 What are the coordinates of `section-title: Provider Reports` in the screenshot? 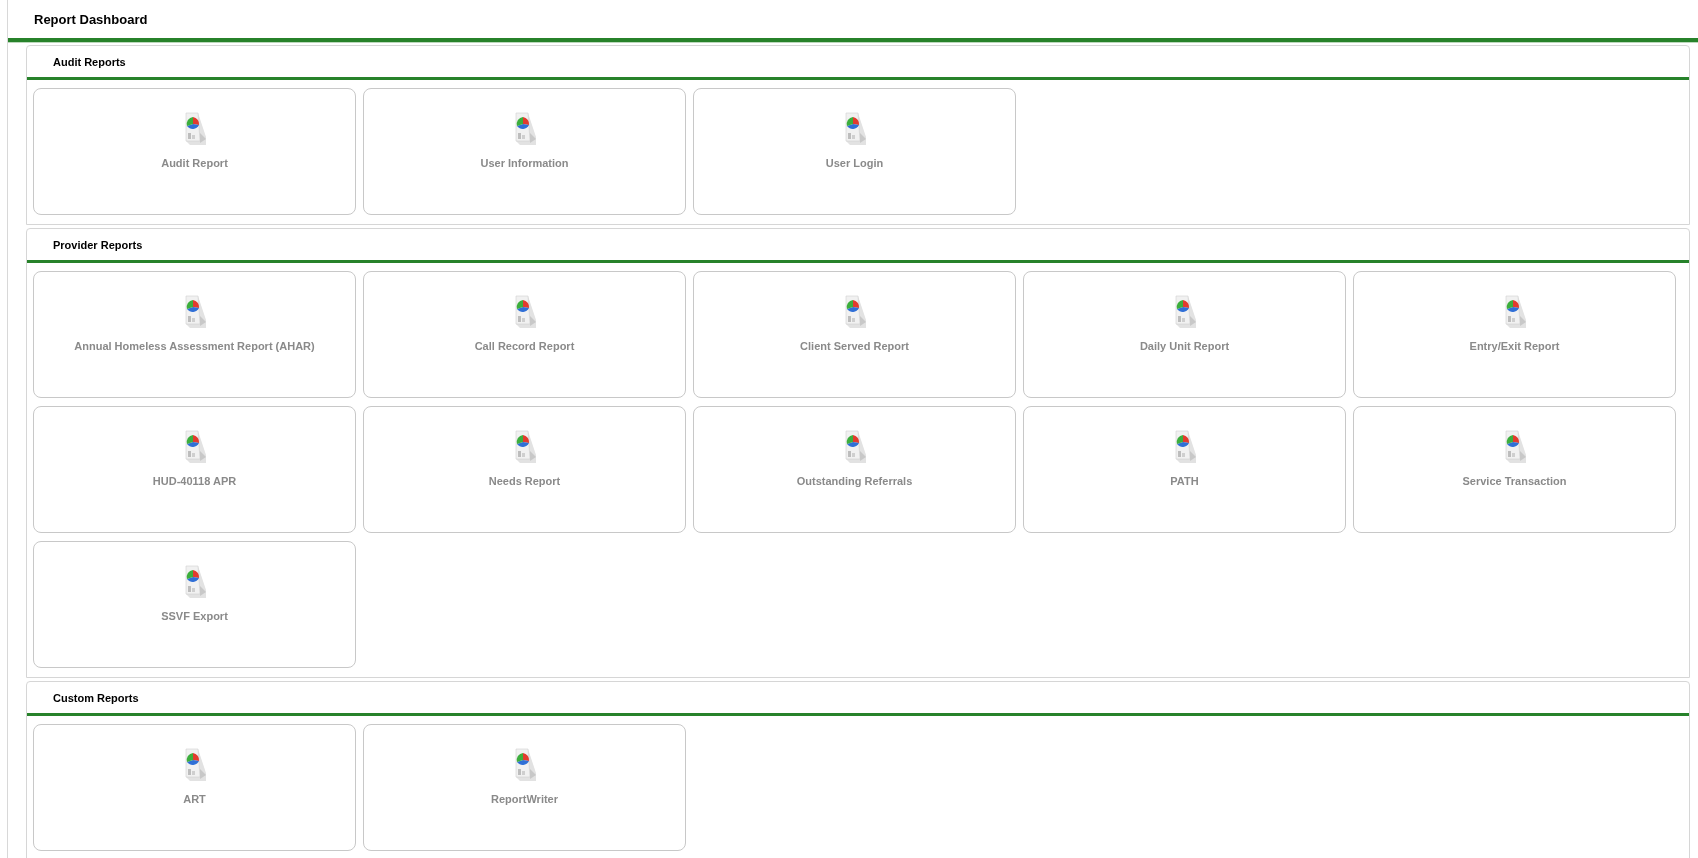 It's located at (98, 244).